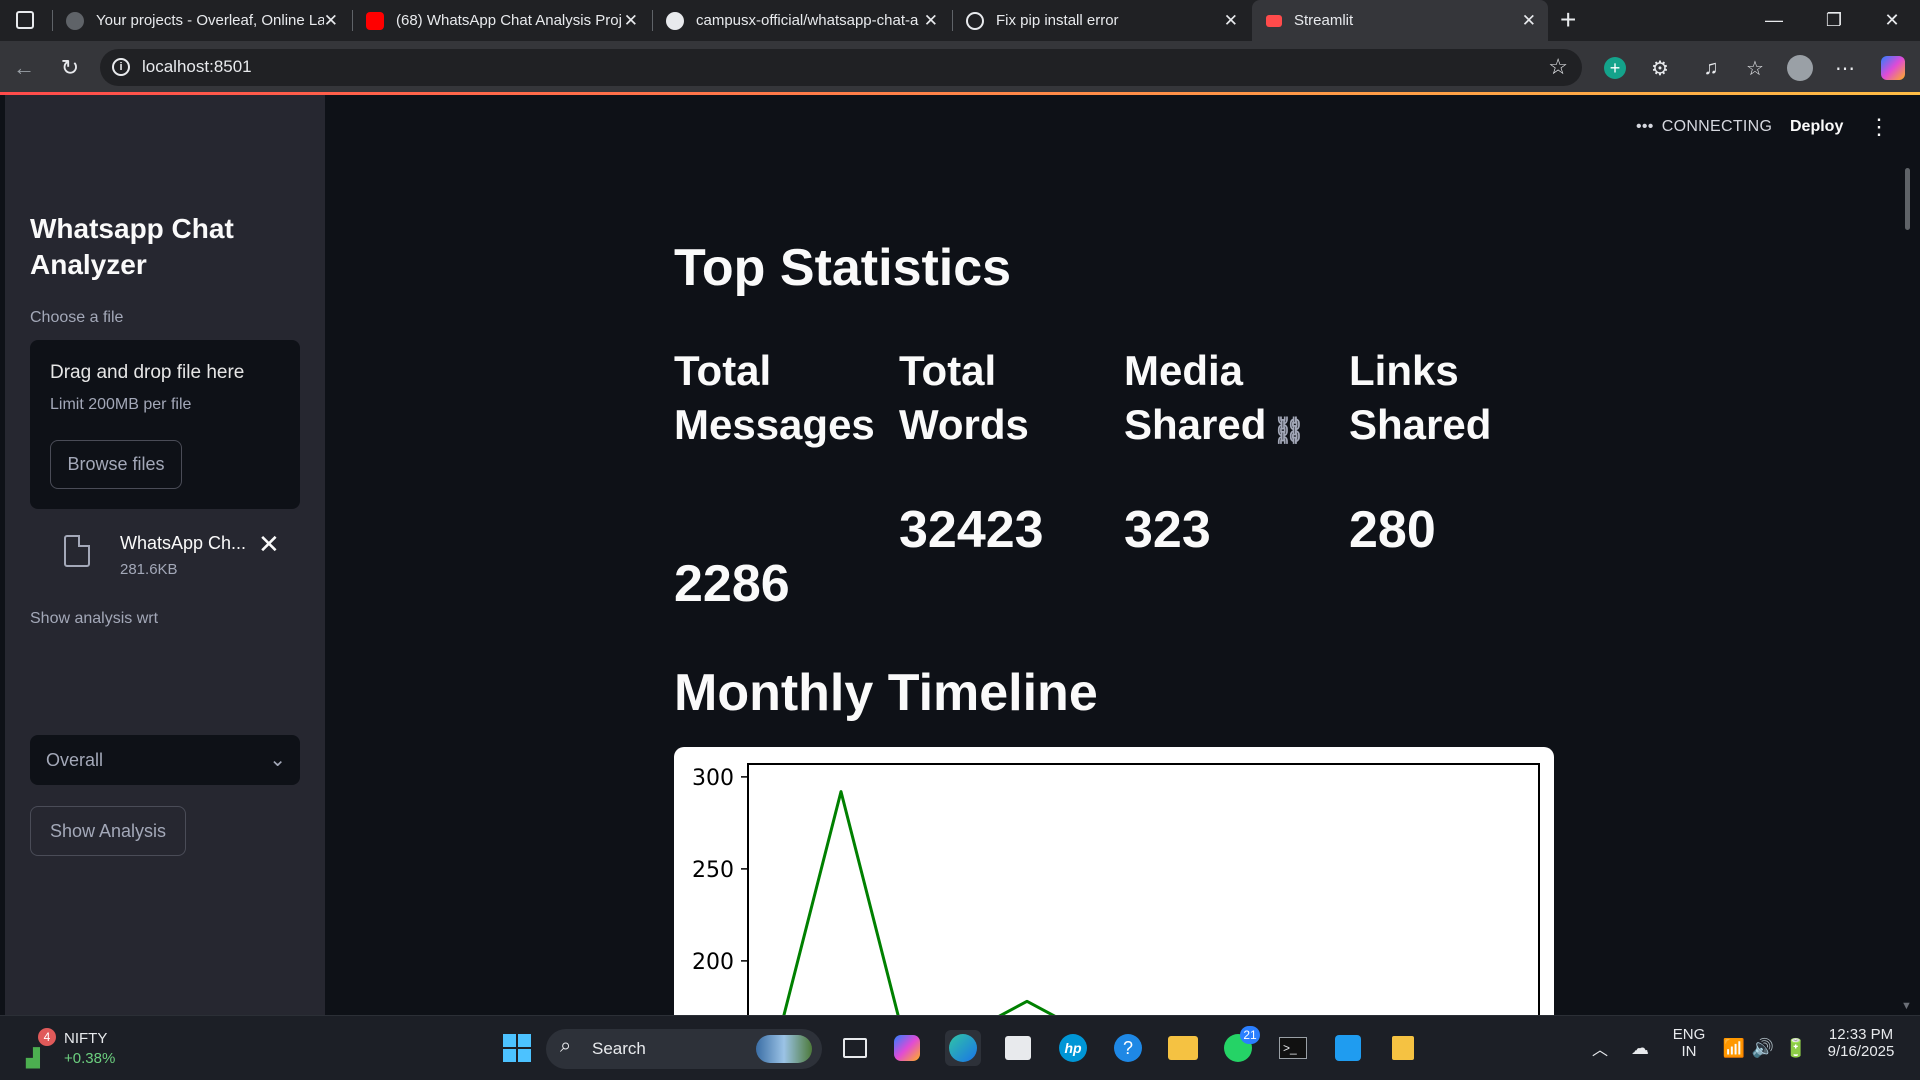 This screenshot has height=1080, width=1920. What do you see at coordinates (1763, 1048) in the screenshot?
I see `volume-icon: 🔊` at bounding box center [1763, 1048].